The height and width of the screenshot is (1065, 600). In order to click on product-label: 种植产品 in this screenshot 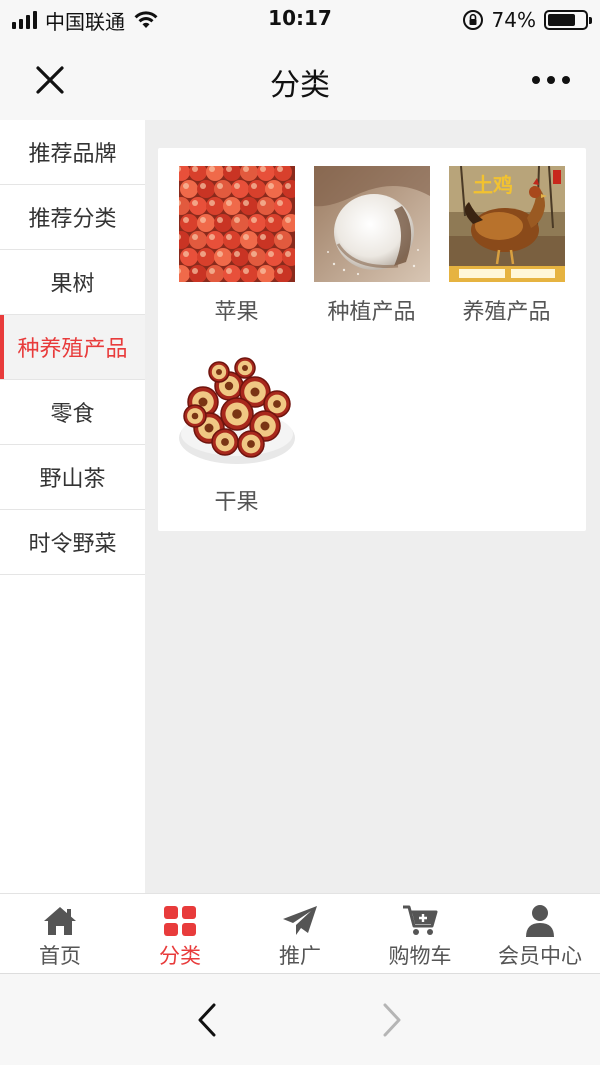, I will do `click(371, 312)`.